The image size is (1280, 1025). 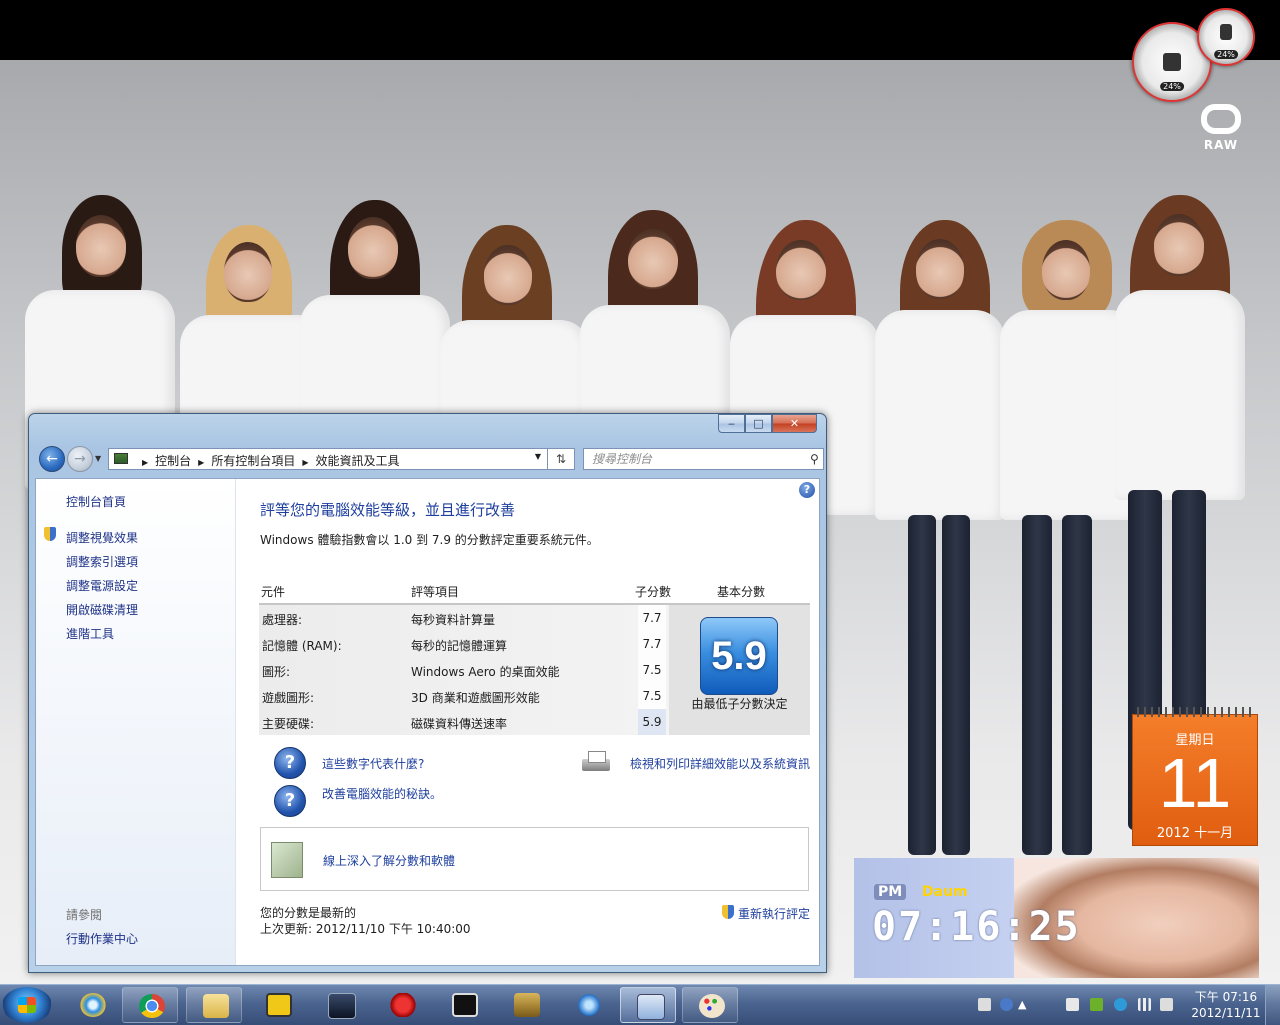 I want to click on row-component: 處理器:, so click(x=282, y=620).